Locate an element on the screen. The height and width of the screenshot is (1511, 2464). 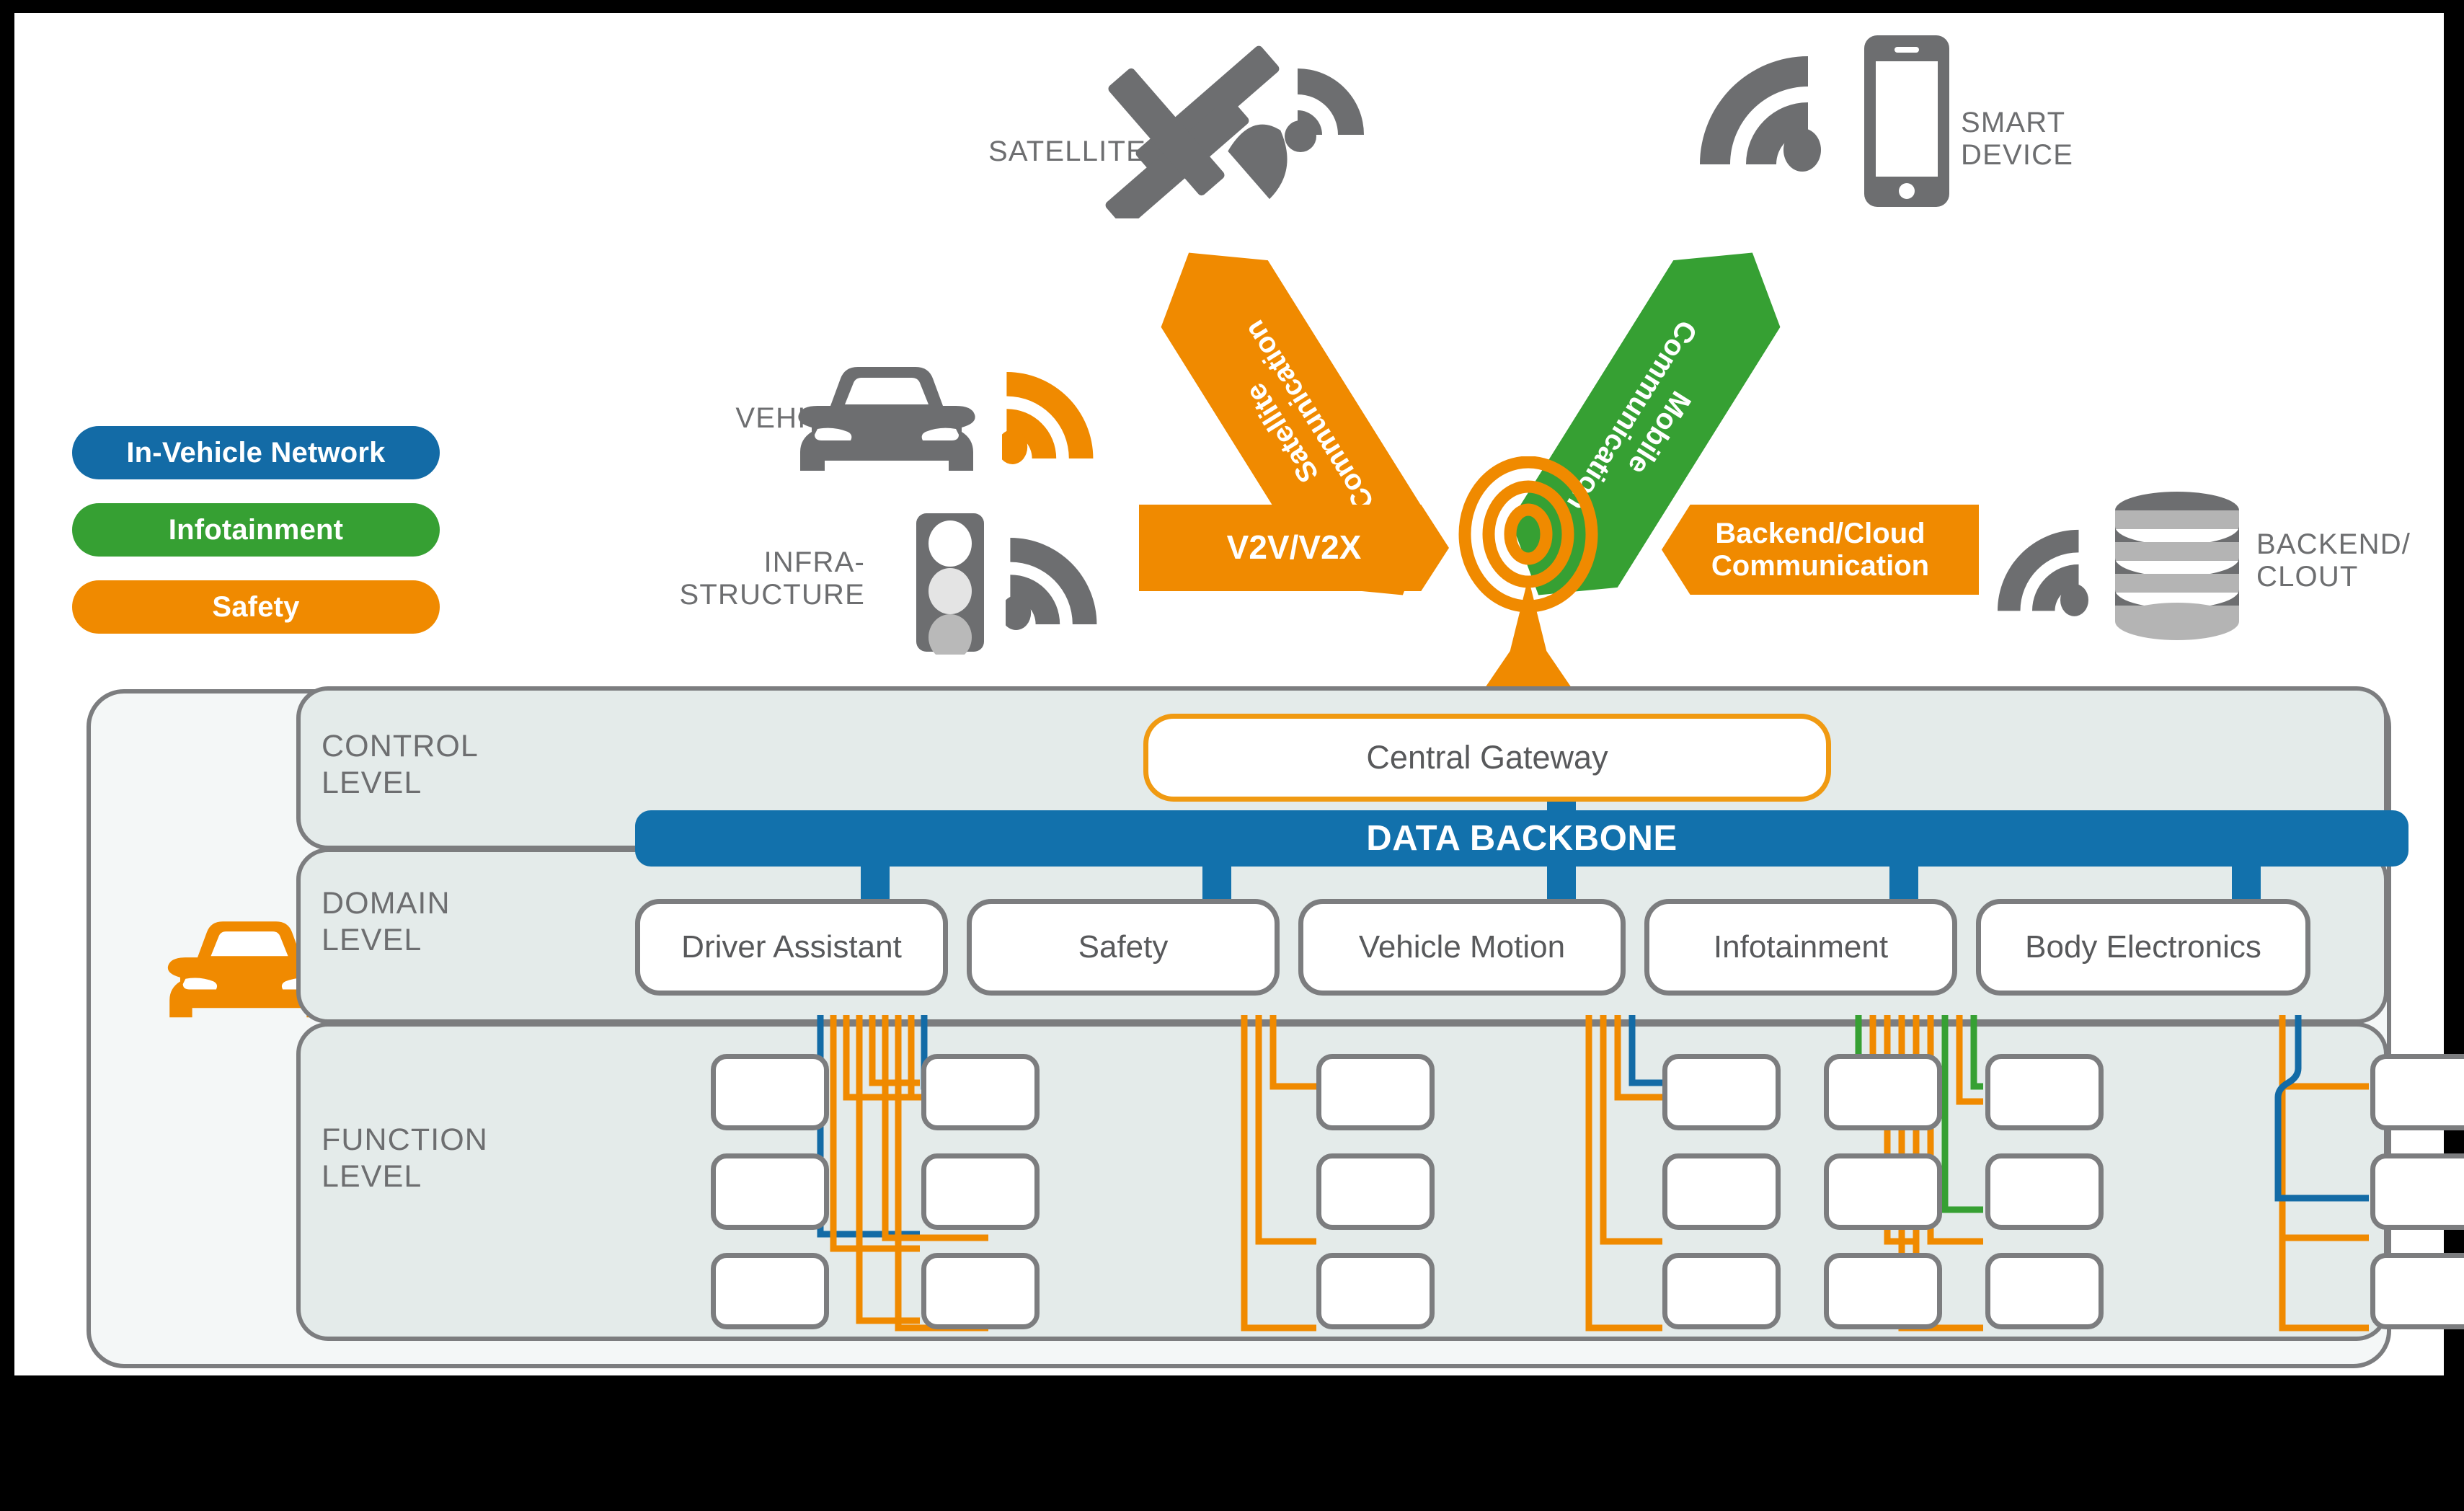
wifi-icon-vehicle is located at coordinates (1048, 418).